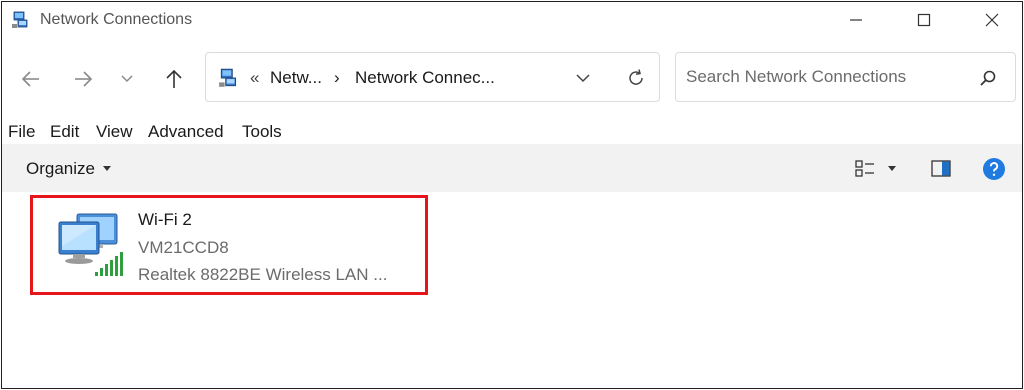 Image resolution: width=1024 pixels, height=390 pixels. I want to click on refresh-button, so click(636, 78).